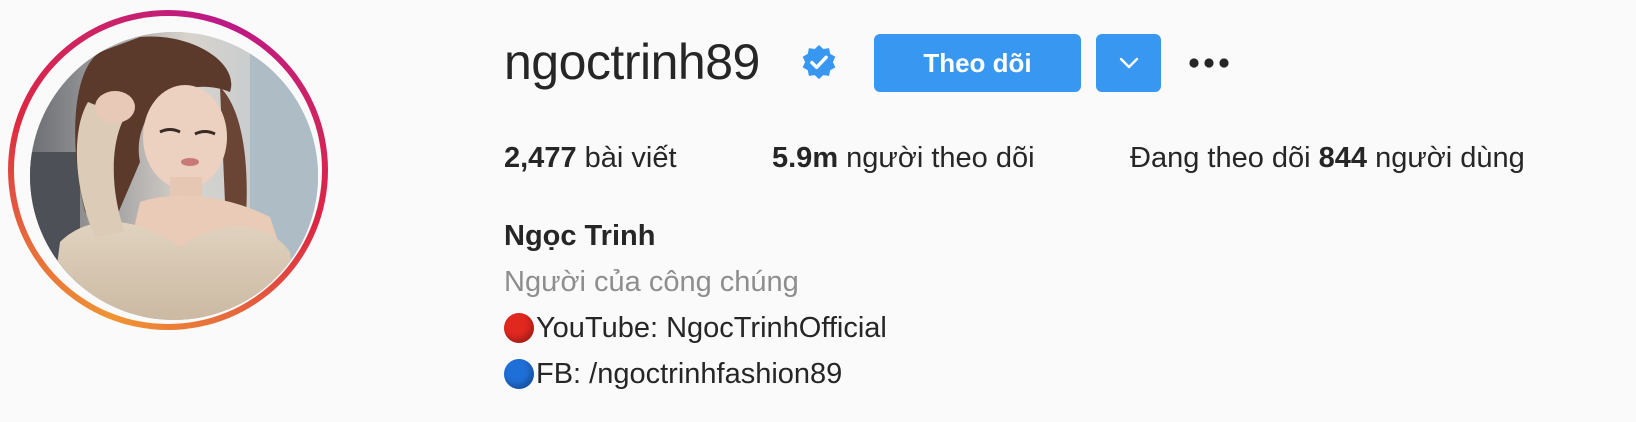  I want to click on followers-count-label: người theo dõi, so click(940, 158).